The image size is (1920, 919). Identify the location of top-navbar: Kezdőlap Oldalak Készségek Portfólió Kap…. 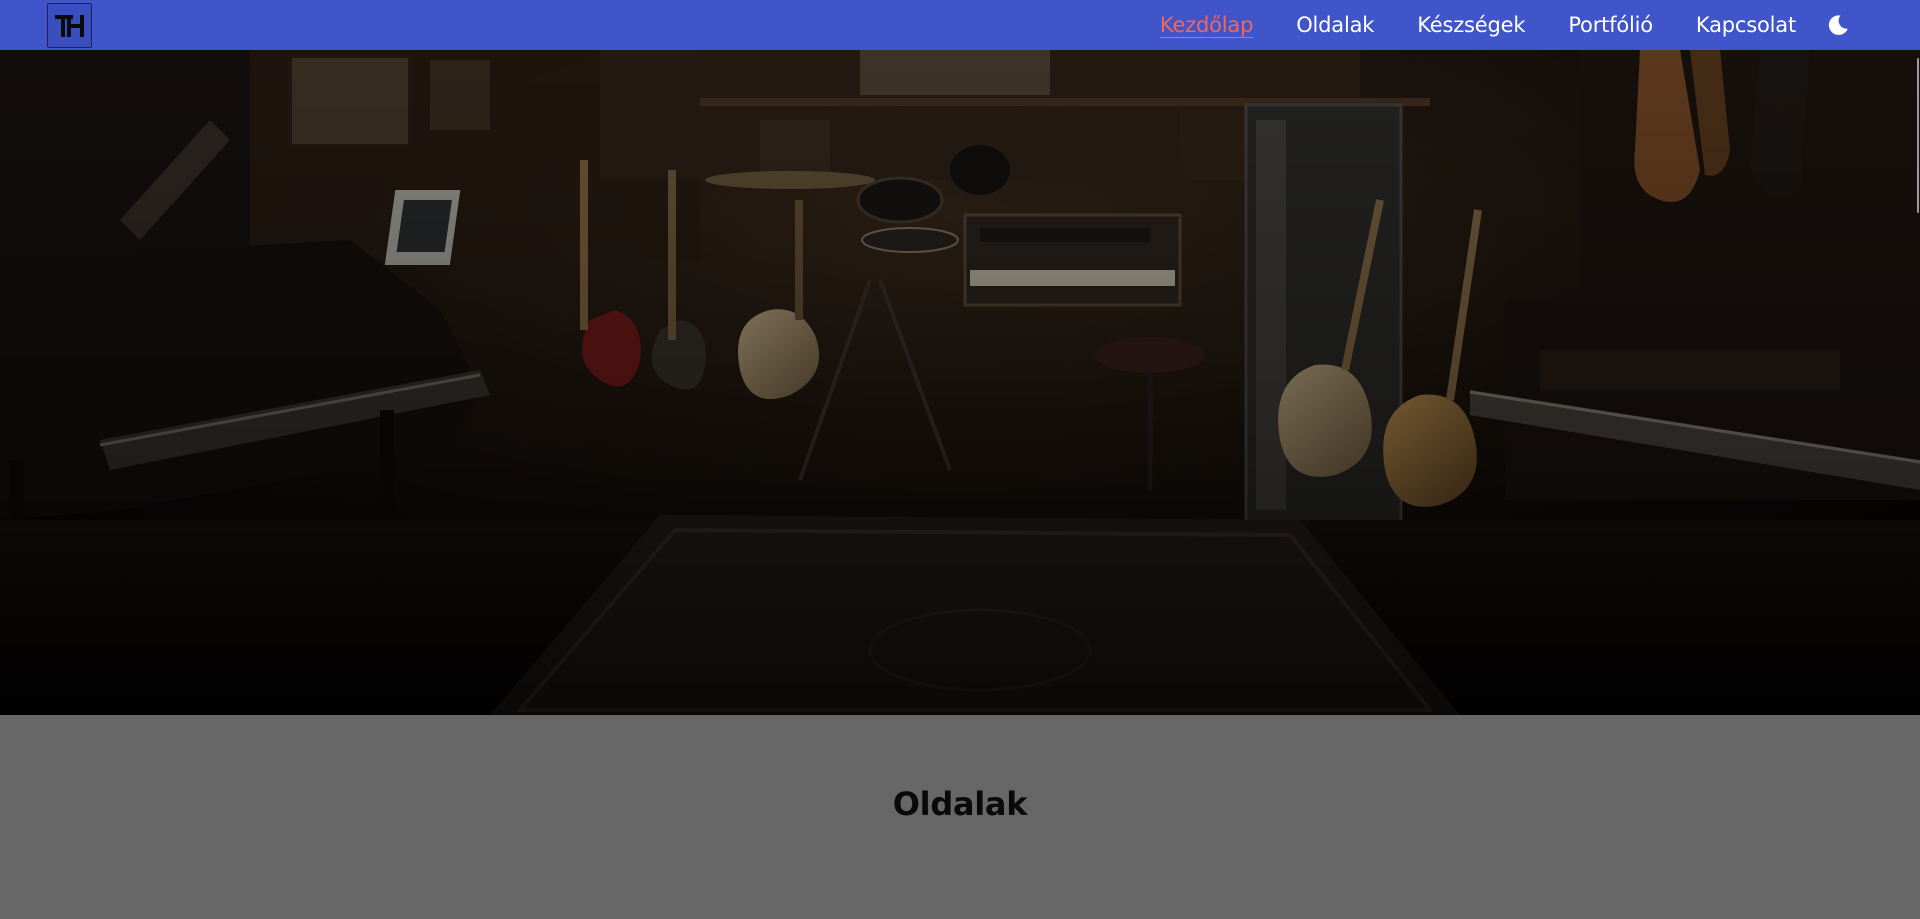
(960, 25).